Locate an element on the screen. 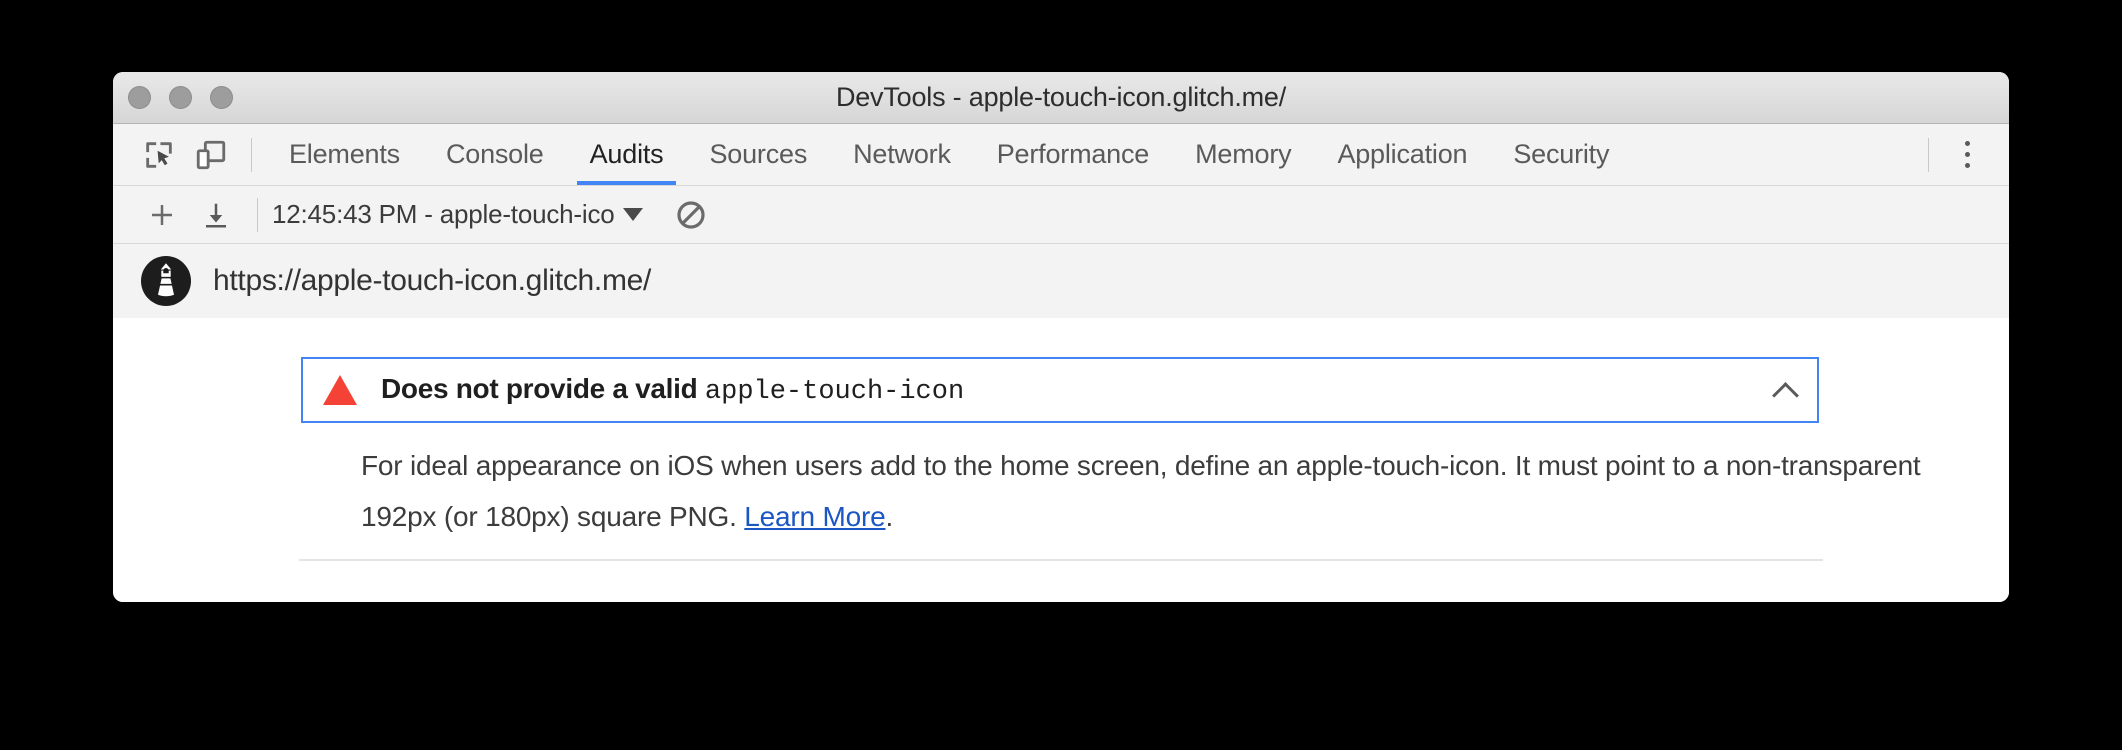 The image size is (2122, 750). tab-label: Network is located at coordinates (902, 154).